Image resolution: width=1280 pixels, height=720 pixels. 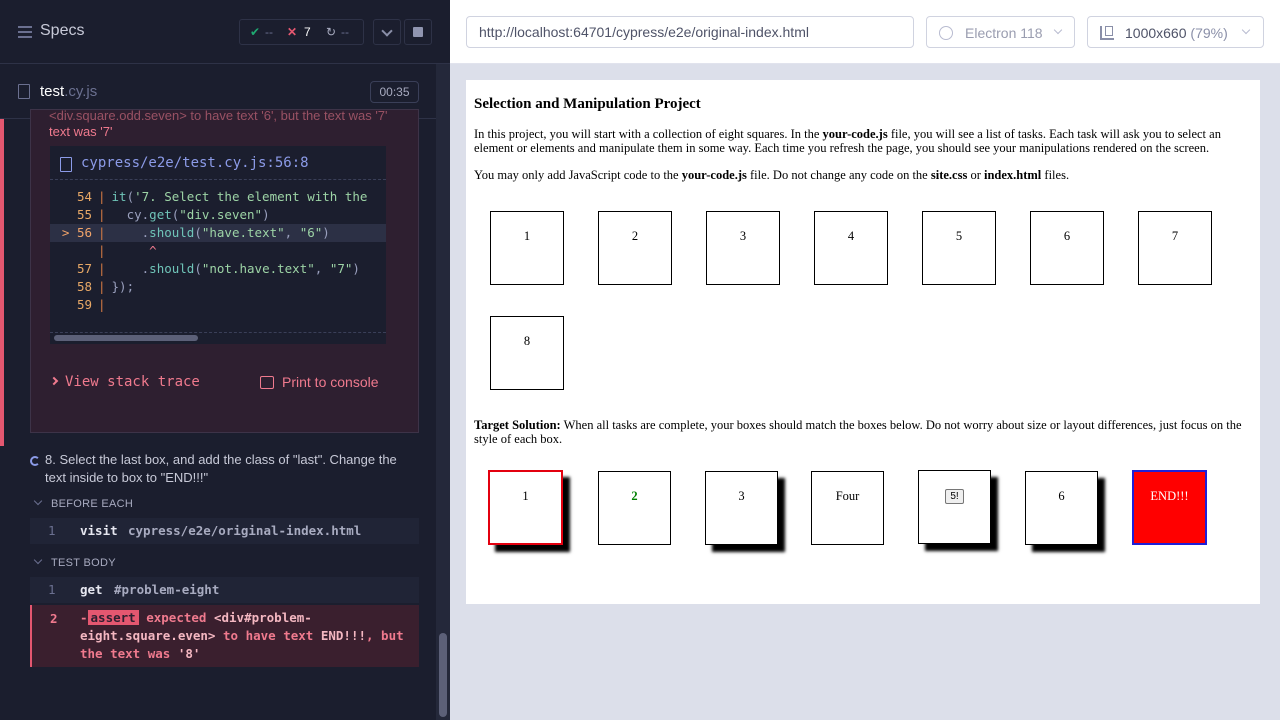 What do you see at coordinates (741, 508) in the screenshot?
I see `target-box-three: 3` at bounding box center [741, 508].